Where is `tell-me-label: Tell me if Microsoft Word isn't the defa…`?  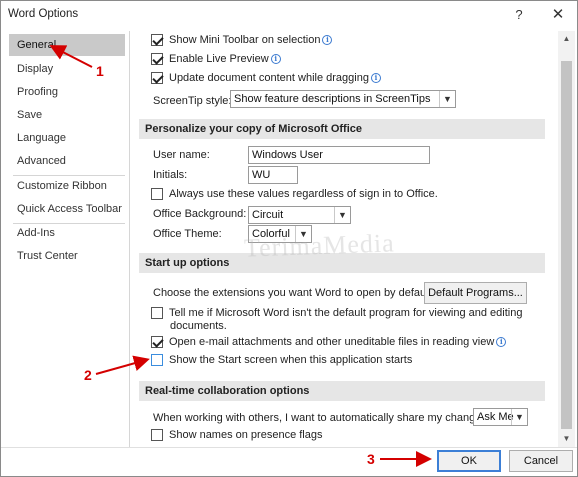
tell-me-label: Tell me if Microsoft Word isn't the defa… is located at coordinates (346, 313).